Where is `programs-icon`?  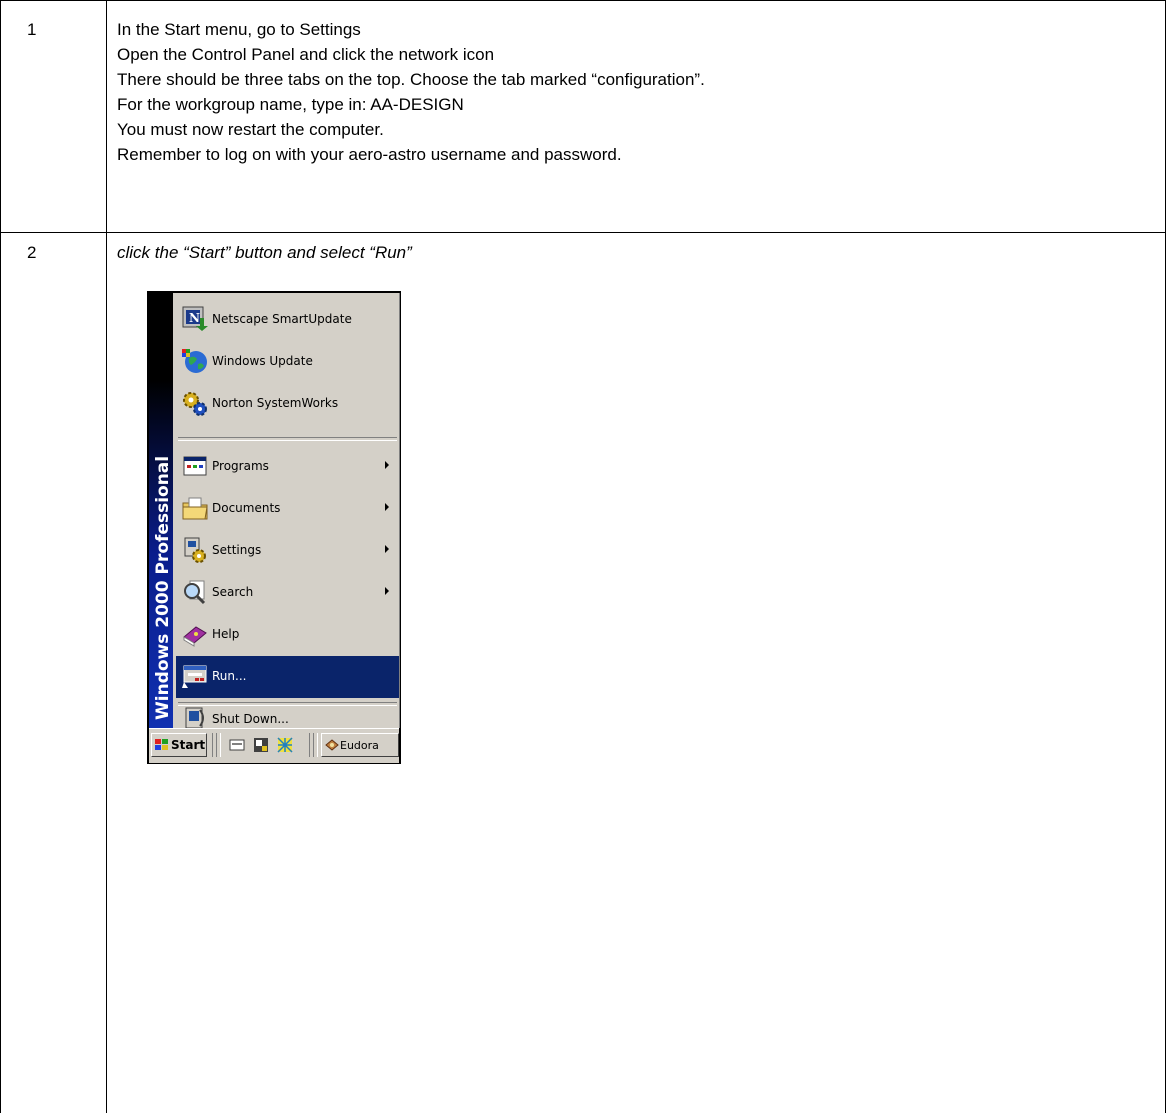 programs-icon is located at coordinates (195, 466).